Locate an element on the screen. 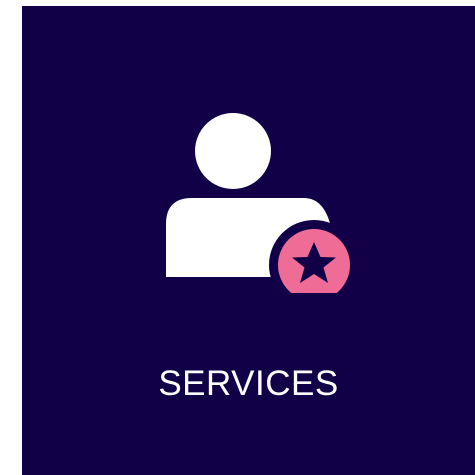  tile-label: SERVICES is located at coordinates (248, 383).